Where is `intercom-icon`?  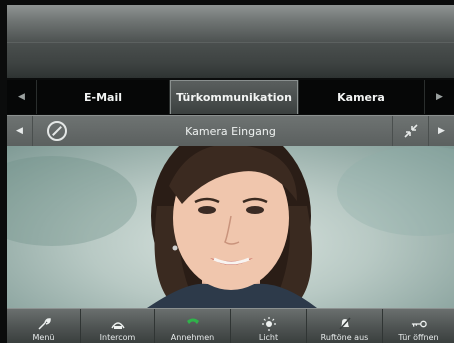
intercom-icon is located at coordinates (118, 324).